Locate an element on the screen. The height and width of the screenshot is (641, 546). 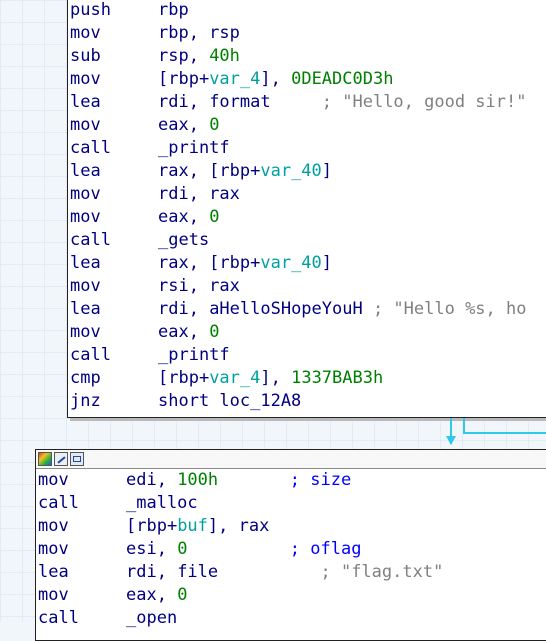
operand-op: rbp is located at coordinates (173, 10).